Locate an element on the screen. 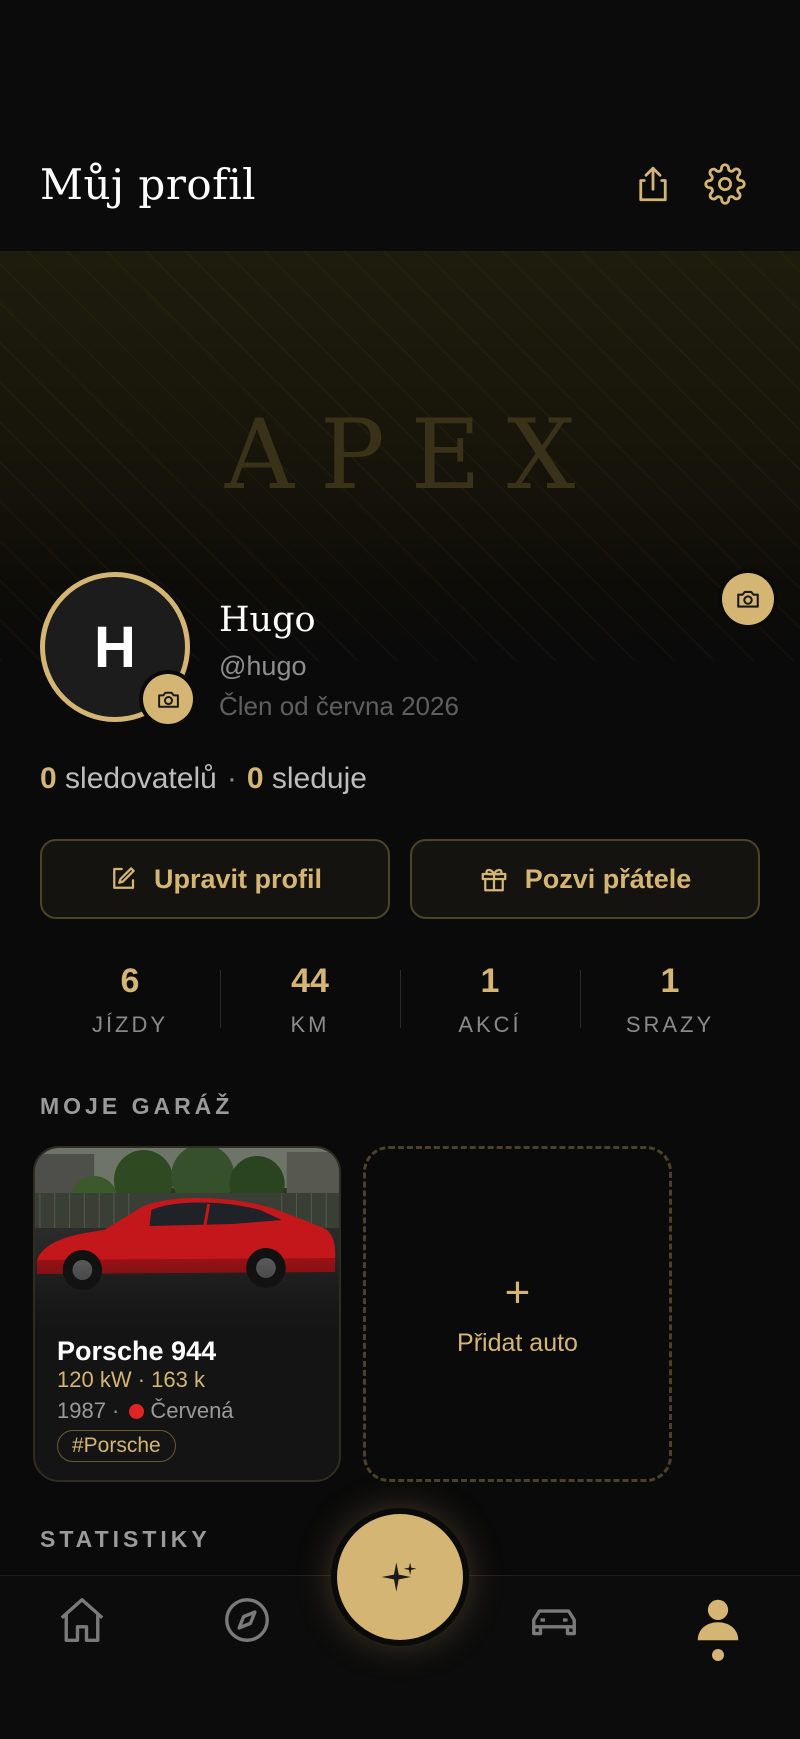 The width and height of the screenshot is (800, 1739). car-spec: 120 kW · 163 k is located at coordinates (131, 1379).